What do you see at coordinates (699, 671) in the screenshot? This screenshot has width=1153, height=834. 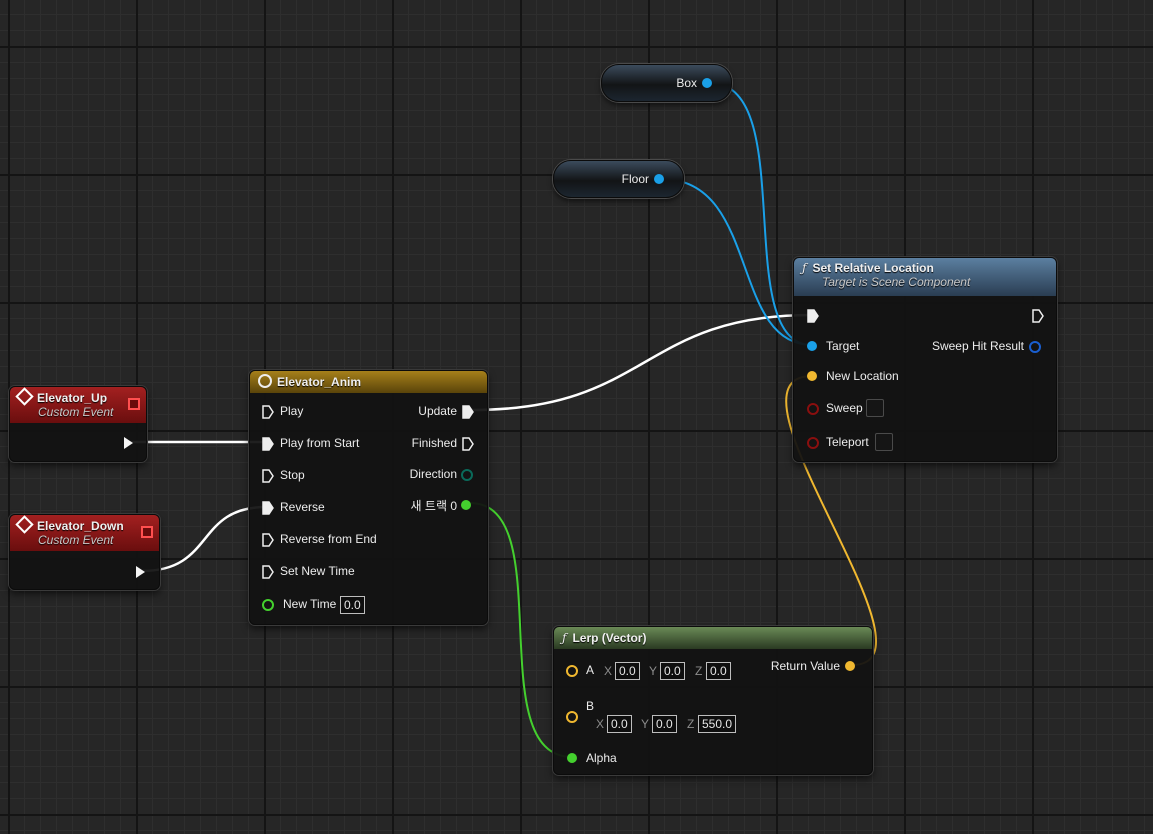 I see `a-z-axis-label: Z` at bounding box center [699, 671].